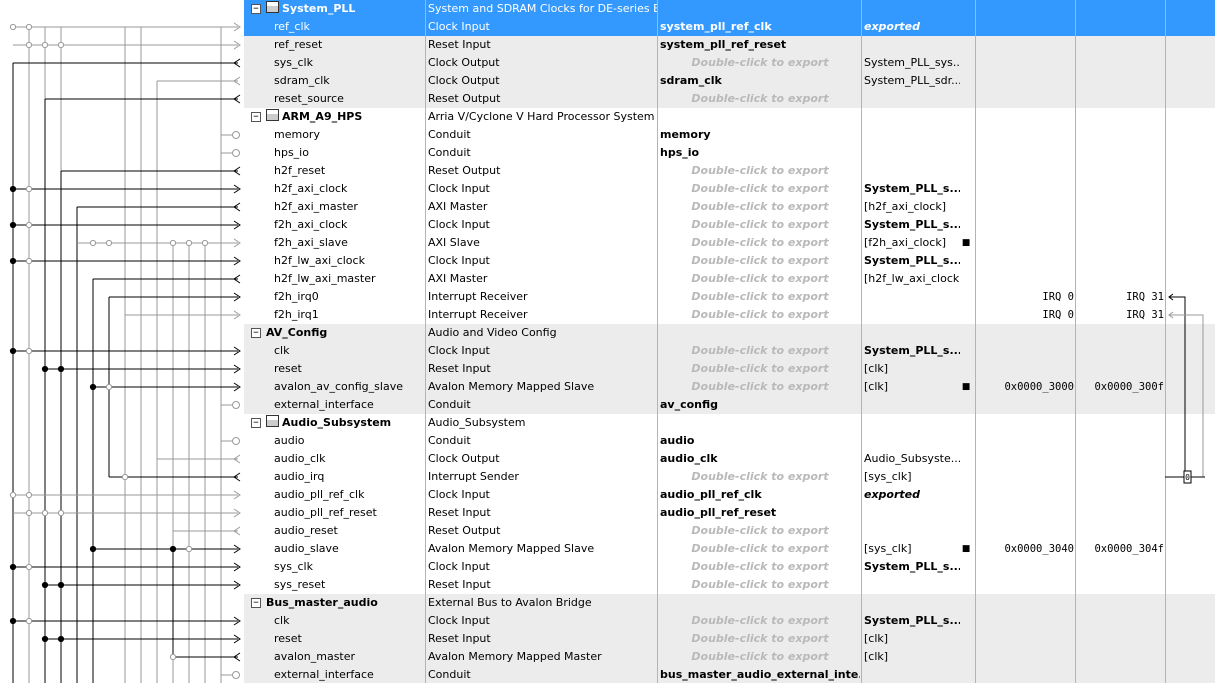 Image resolution: width=1215 pixels, height=683 pixels. Describe the element at coordinates (349, 207) in the screenshot. I see `interface-name: h2f_axi_master` at that location.